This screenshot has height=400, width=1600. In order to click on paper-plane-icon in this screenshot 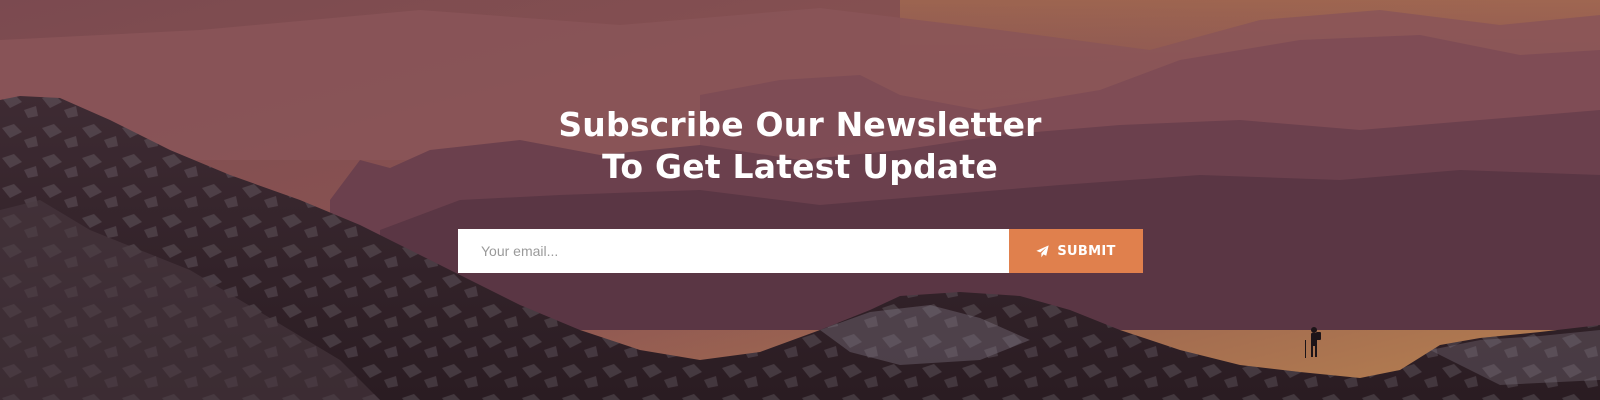, I will do `click(1043, 251)`.